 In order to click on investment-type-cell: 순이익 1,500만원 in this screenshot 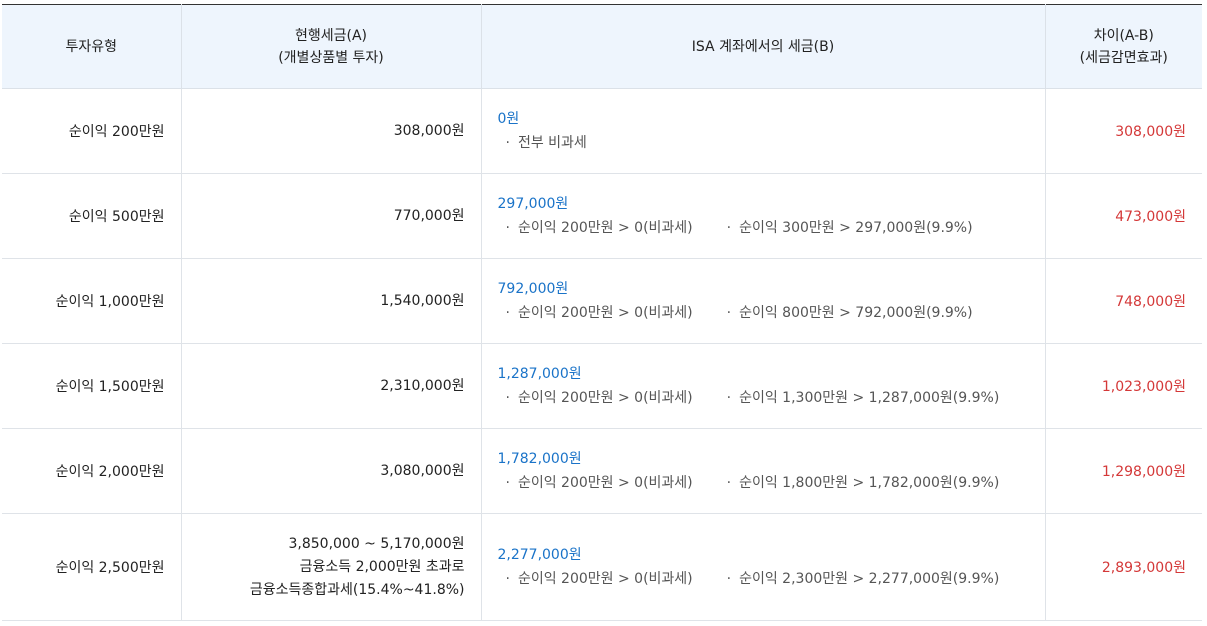, I will do `click(92, 386)`.